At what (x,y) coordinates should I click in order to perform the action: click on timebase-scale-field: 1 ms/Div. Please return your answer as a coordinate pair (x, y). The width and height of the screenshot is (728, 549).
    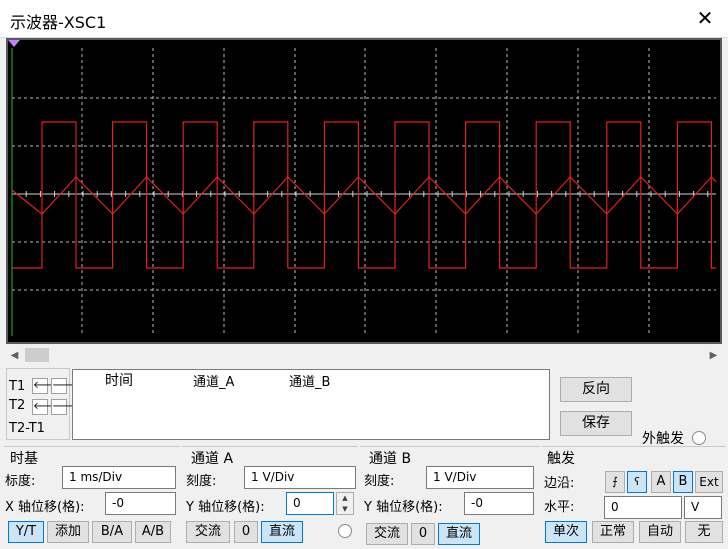
    Looking at the image, I should click on (119, 477).